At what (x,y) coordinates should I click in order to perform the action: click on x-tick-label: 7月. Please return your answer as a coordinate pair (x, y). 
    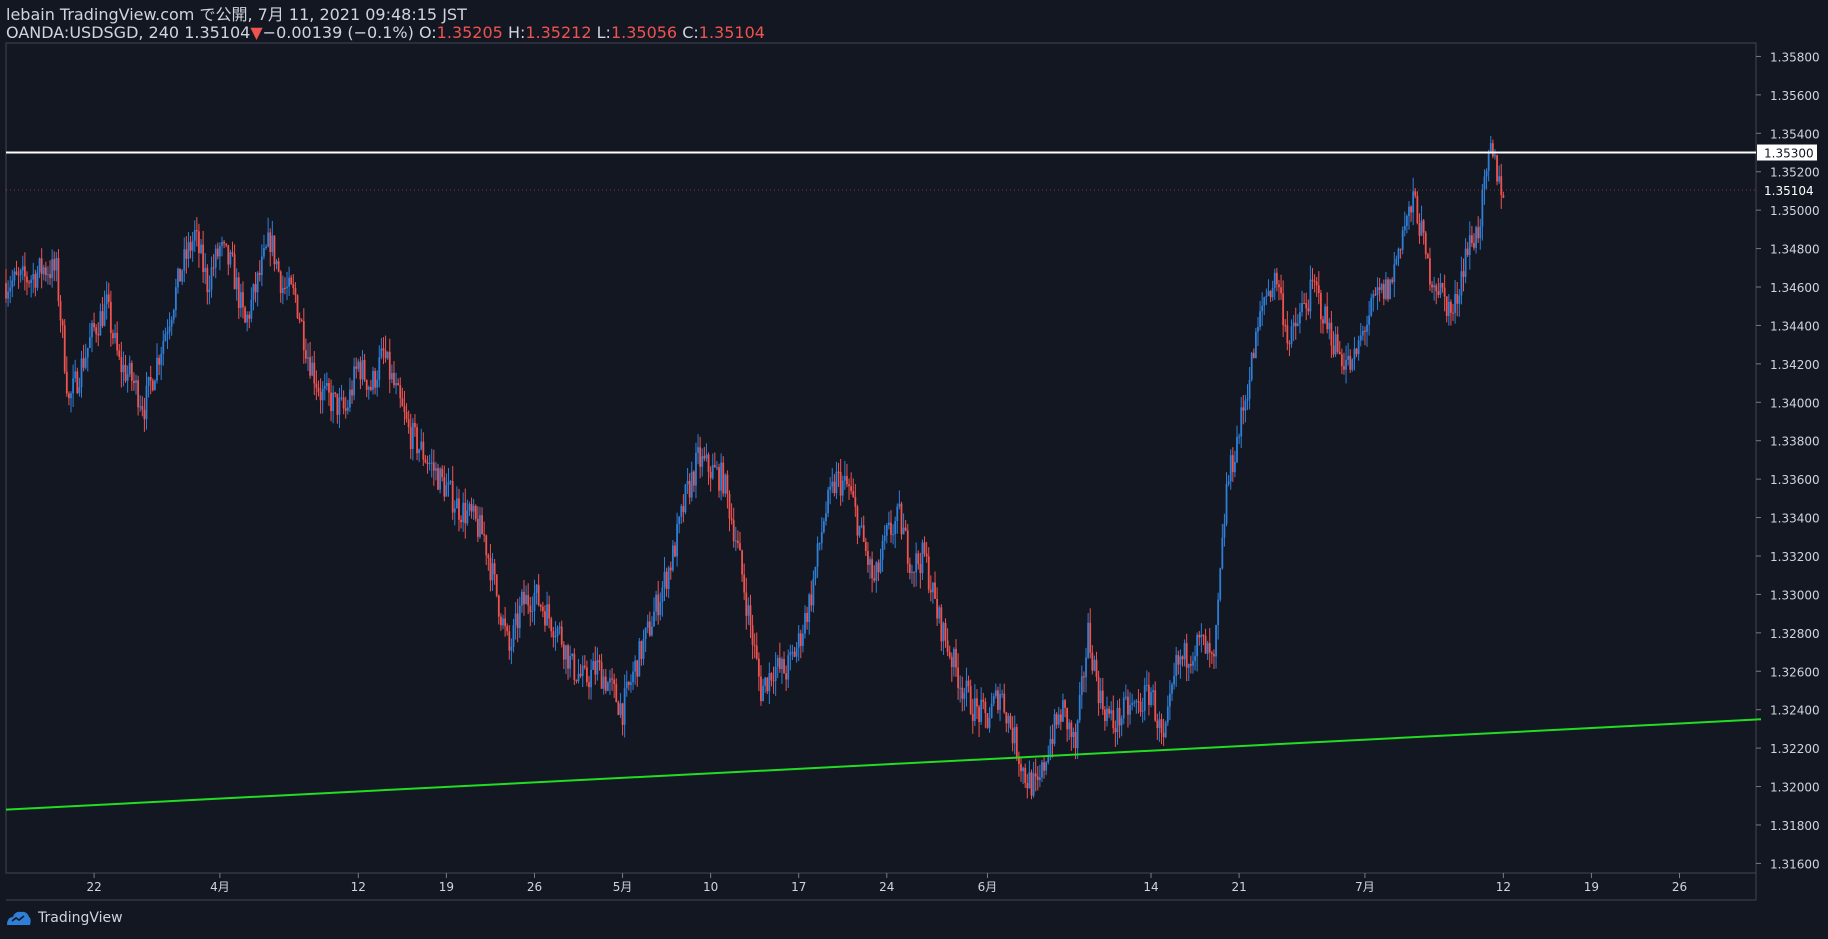
    Looking at the image, I should click on (1365, 887).